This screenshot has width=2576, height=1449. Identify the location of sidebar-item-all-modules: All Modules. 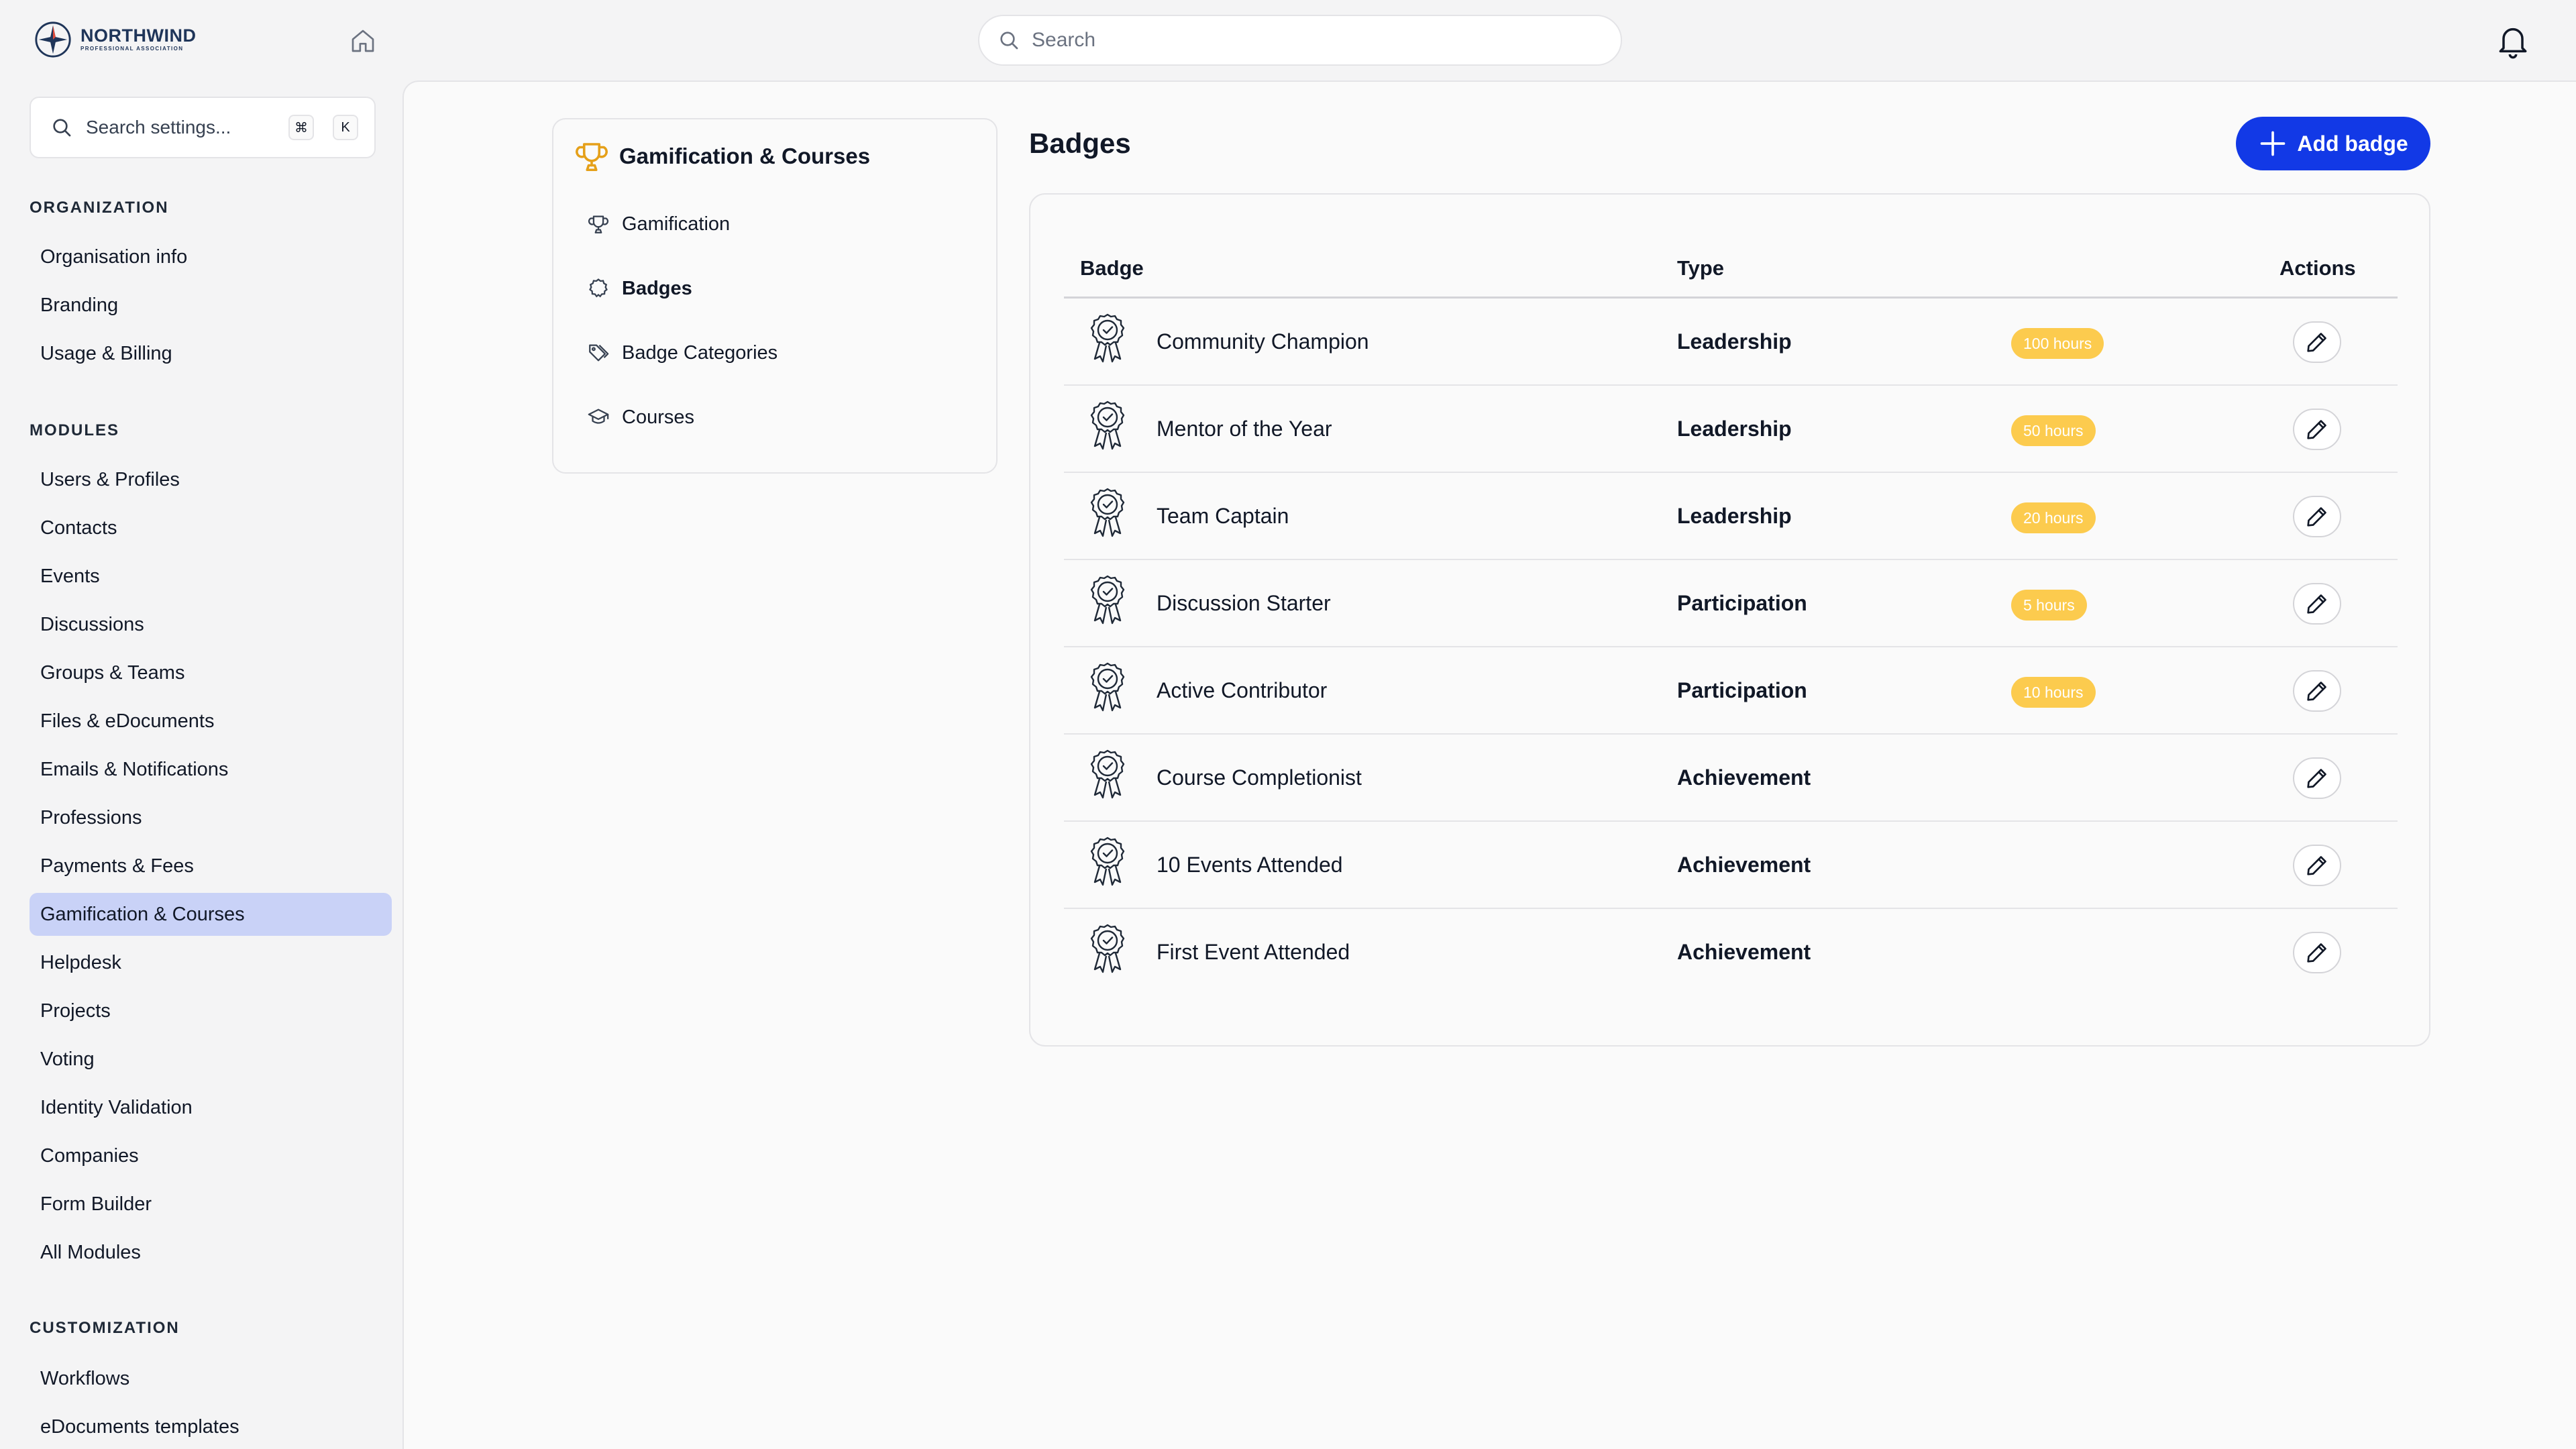
(211, 1252).